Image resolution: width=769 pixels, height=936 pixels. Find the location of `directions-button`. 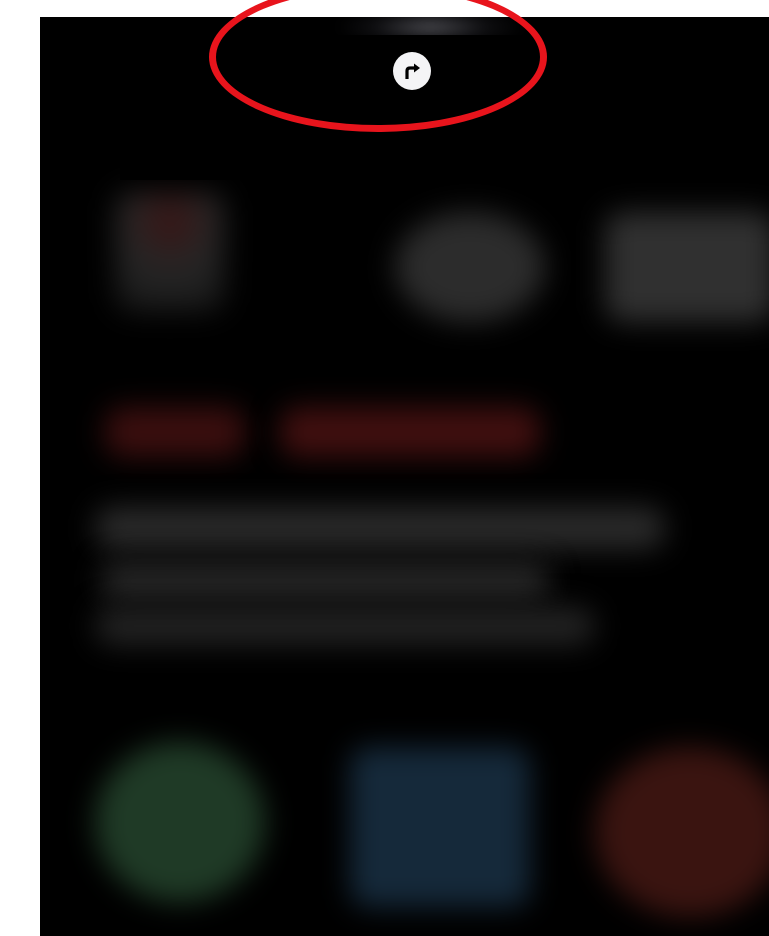

directions-button is located at coordinates (412, 71).